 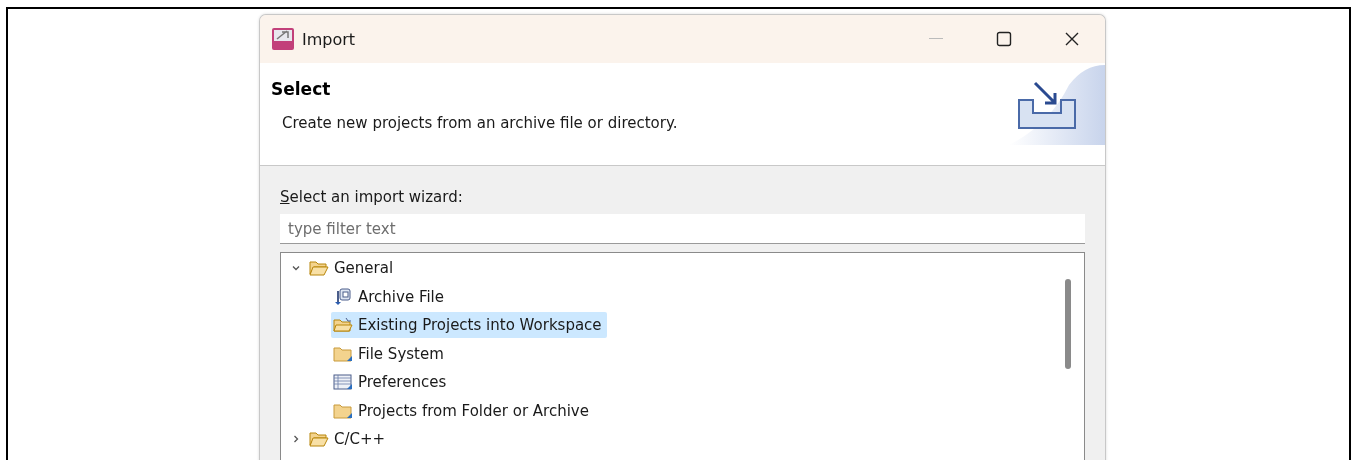 I want to click on tree-item: Projects from Folder or Archive, so click(x=462, y=410).